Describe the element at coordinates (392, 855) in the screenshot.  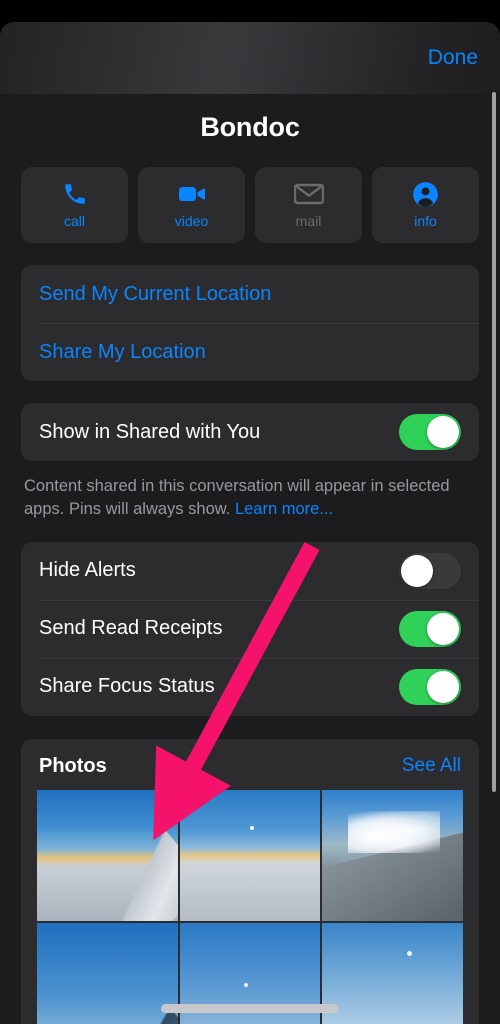
I see `video-thumbnail: 0:32` at that location.